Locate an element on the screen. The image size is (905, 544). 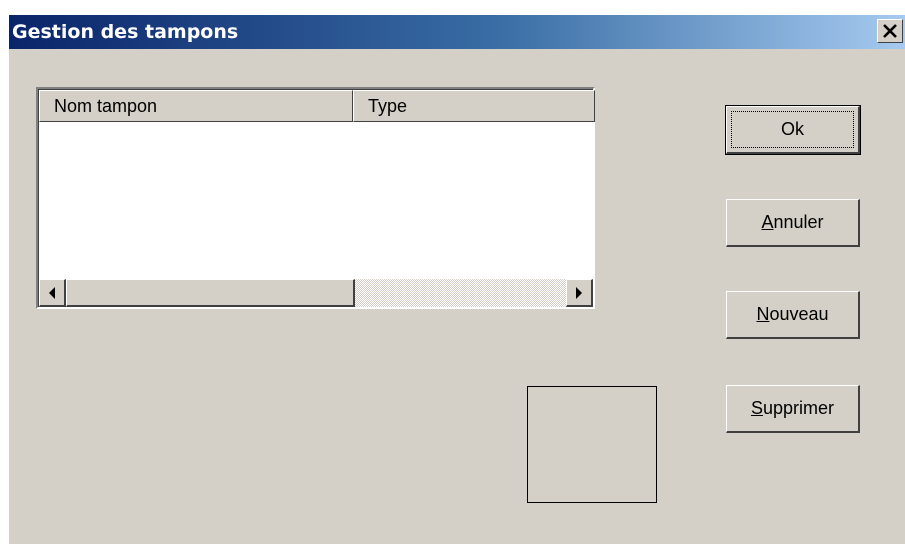
ok-button: Ok is located at coordinates (793, 130).